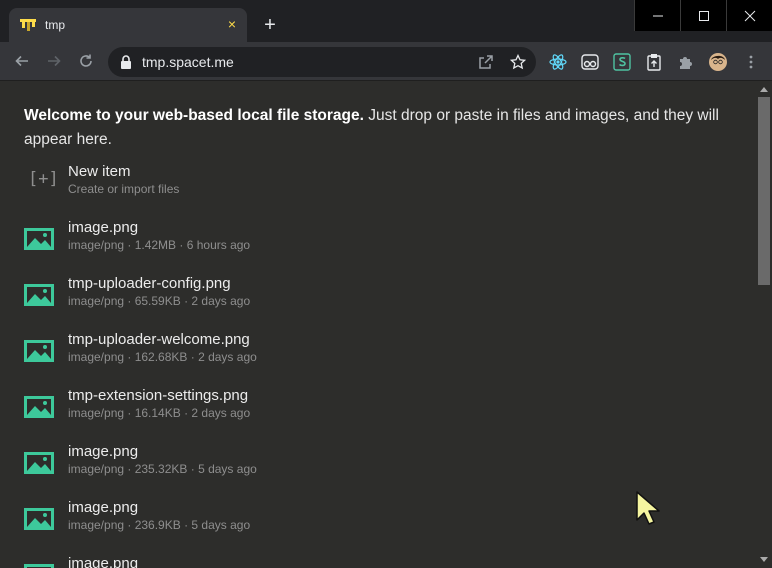 This screenshot has height=568, width=772. I want to click on file-meta: image/png · 65.59KB · 2 days ago, so click(159, 301).